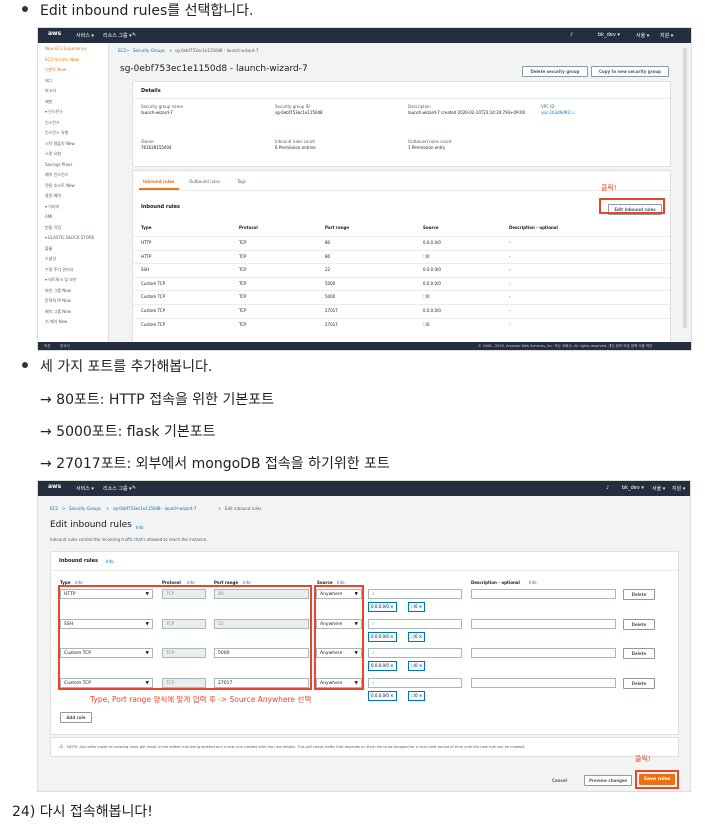 Image resolution: width=710 pixels, height=832 pixels. I want to click on sidebar-item: 수명 주기 관리자, so click(59, 270).